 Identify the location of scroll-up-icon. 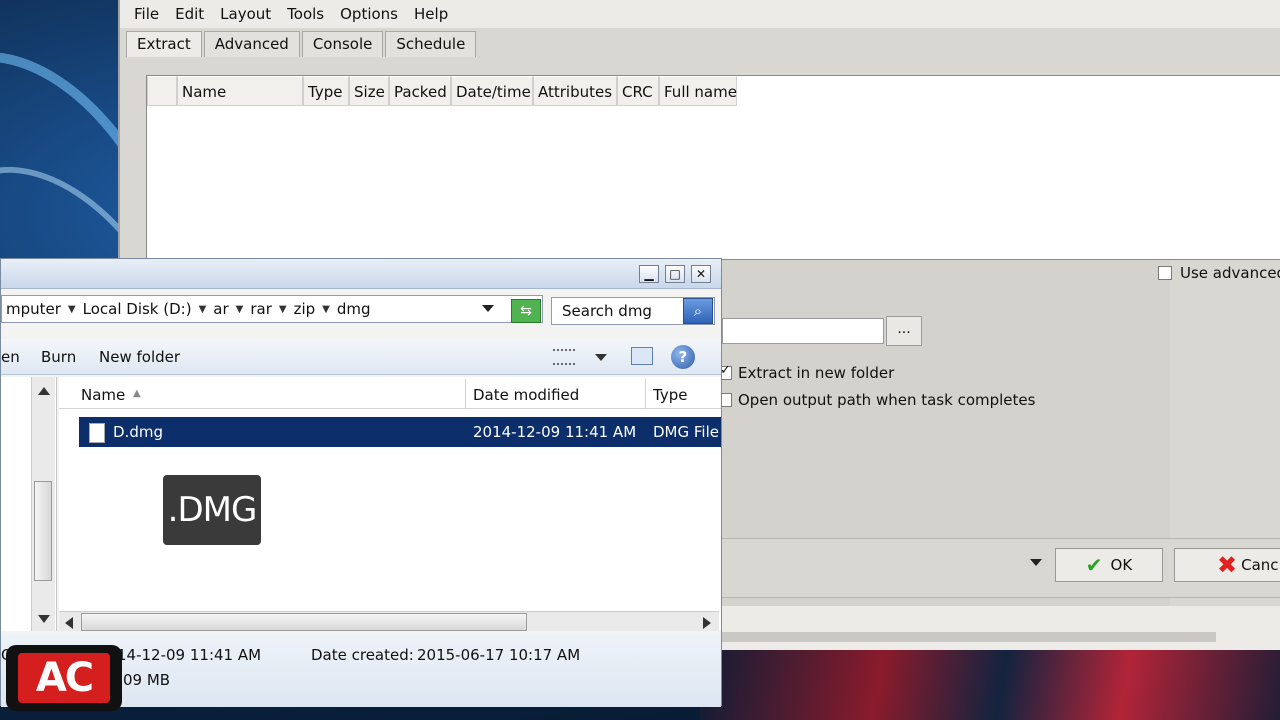
(44, 391).